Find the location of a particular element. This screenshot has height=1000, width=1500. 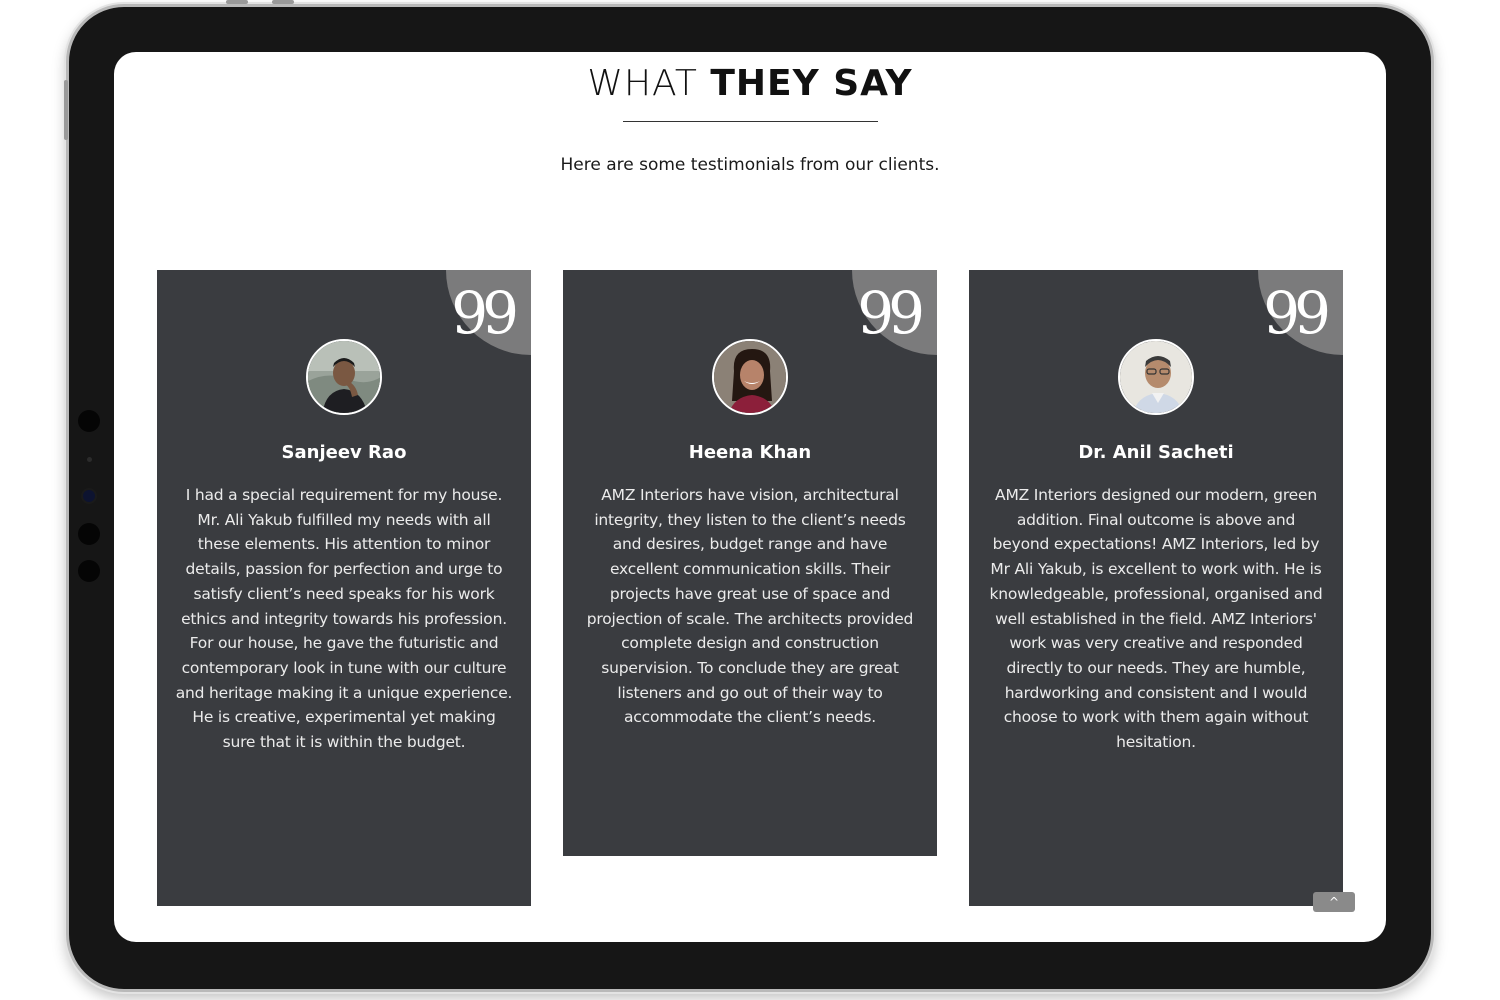

section-title: WHAT THEY SAY is located at coordinates (750, 83).